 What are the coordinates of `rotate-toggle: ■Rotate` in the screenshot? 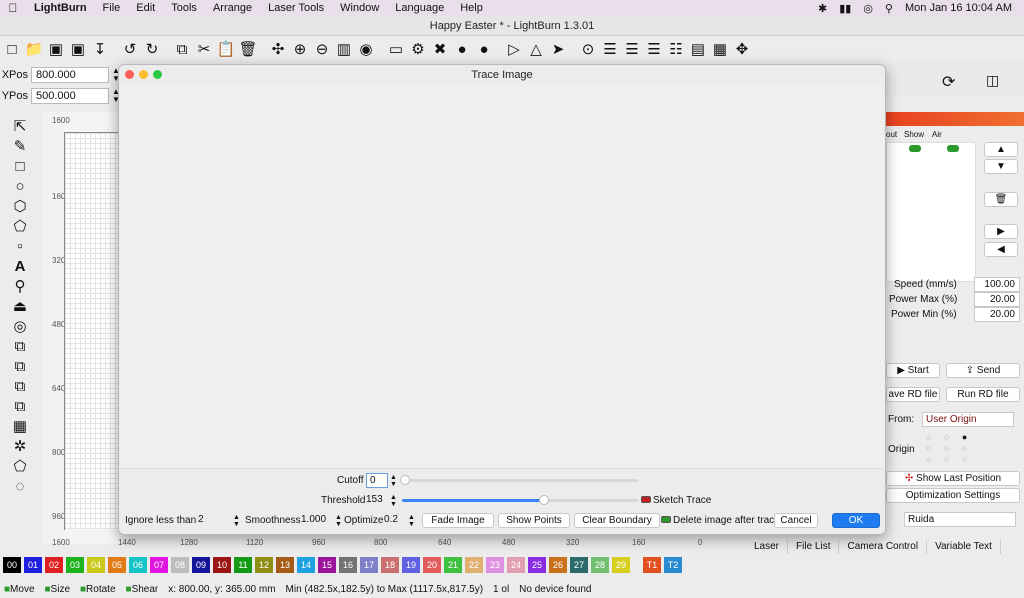 It's located at (98, 589).